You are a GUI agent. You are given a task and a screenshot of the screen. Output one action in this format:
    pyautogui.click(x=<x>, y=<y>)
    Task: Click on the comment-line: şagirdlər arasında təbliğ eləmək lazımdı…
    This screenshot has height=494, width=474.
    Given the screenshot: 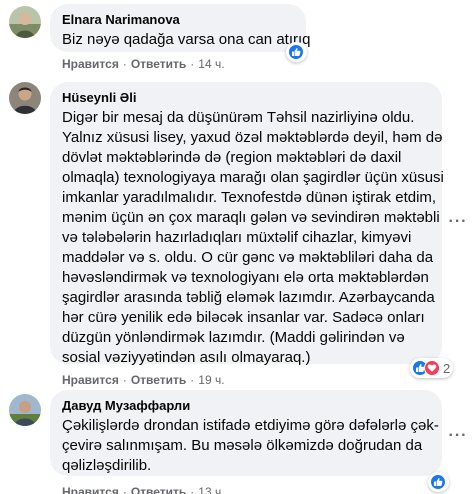 What is the action you would take?
    pyautogui.click(x=248, y=297)
    